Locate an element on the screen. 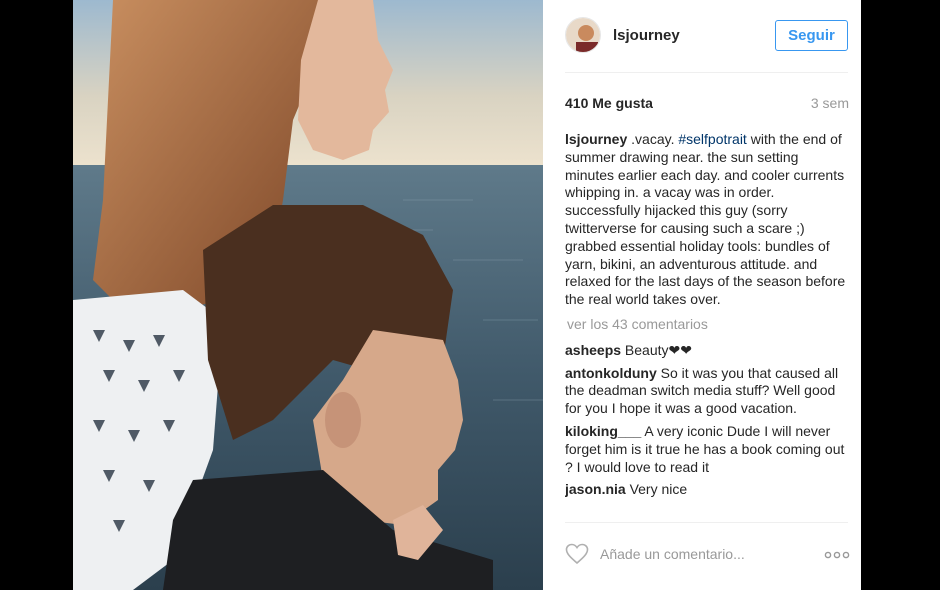  comment-item: jason.nia Very nice is located at coordinates (708, 490).